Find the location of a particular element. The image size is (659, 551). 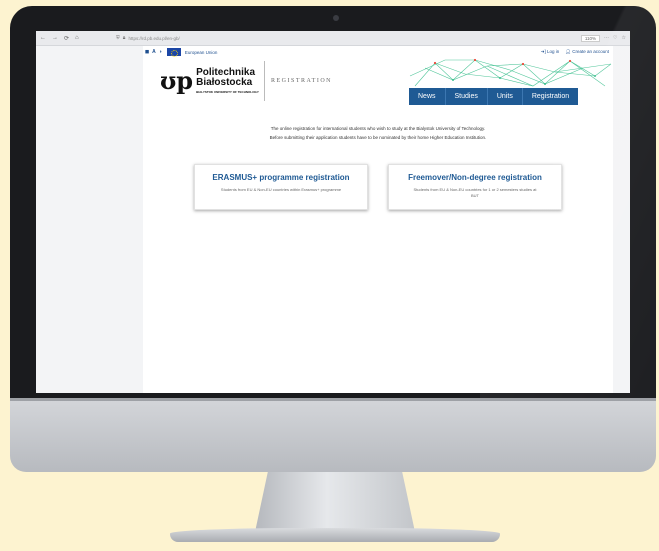

browser-nav: ← → ⟳ ⌂ is located at coordinates (76, 38).